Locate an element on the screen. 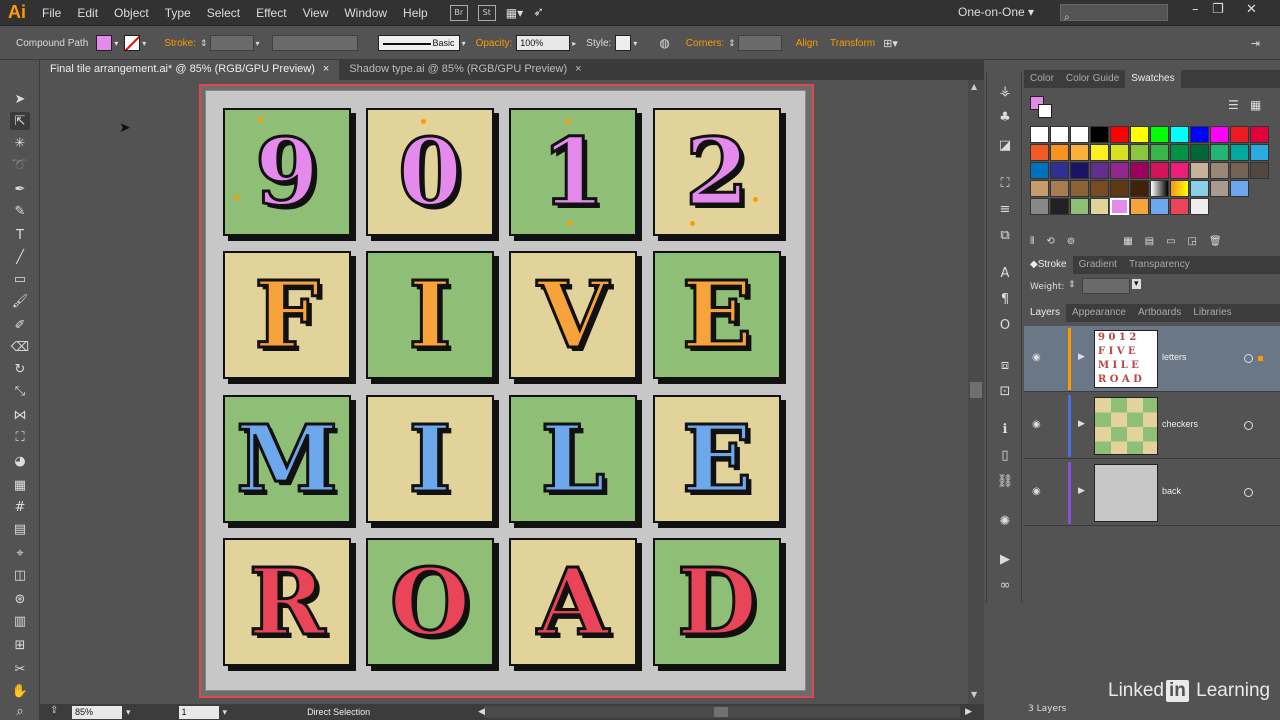  paragraph-icon: ¶ is located at coordinates (1005, 299).